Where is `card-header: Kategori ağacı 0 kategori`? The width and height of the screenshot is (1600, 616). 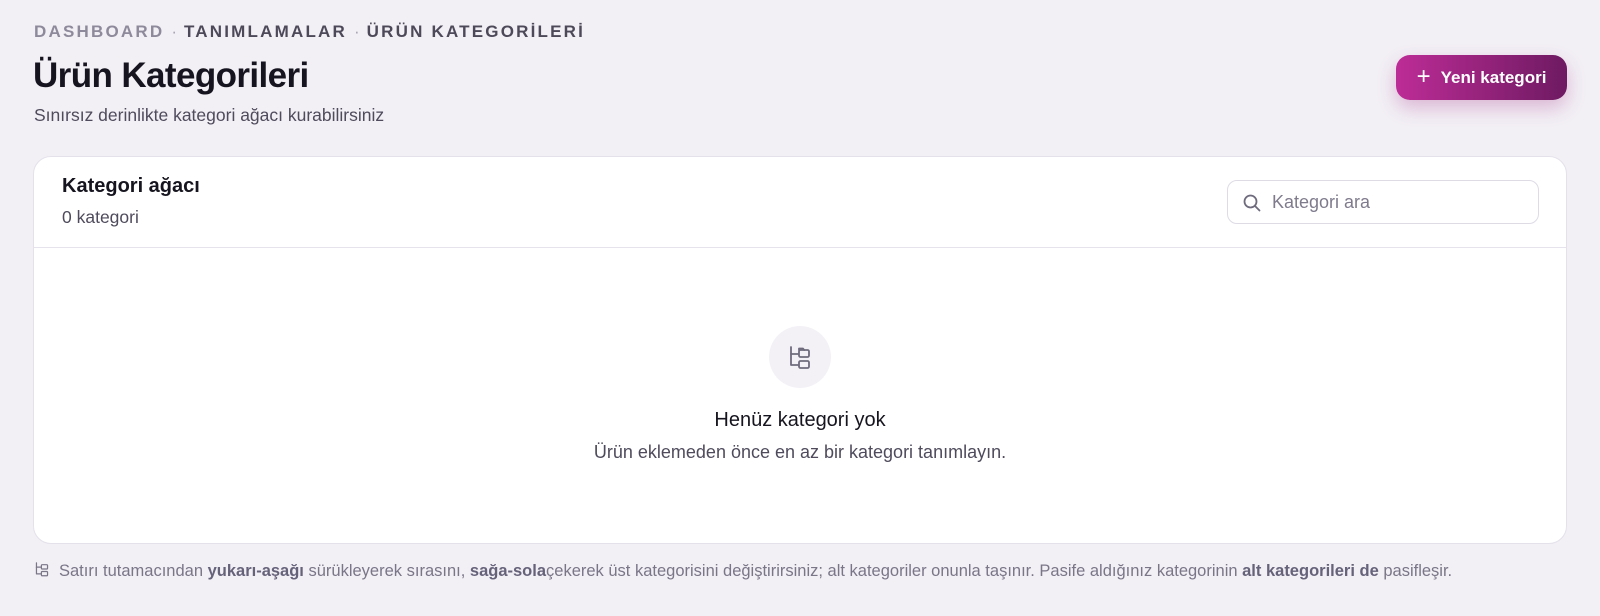
card-header: Kategori ağacı 0 kategori is located at coordinates (800, 202).